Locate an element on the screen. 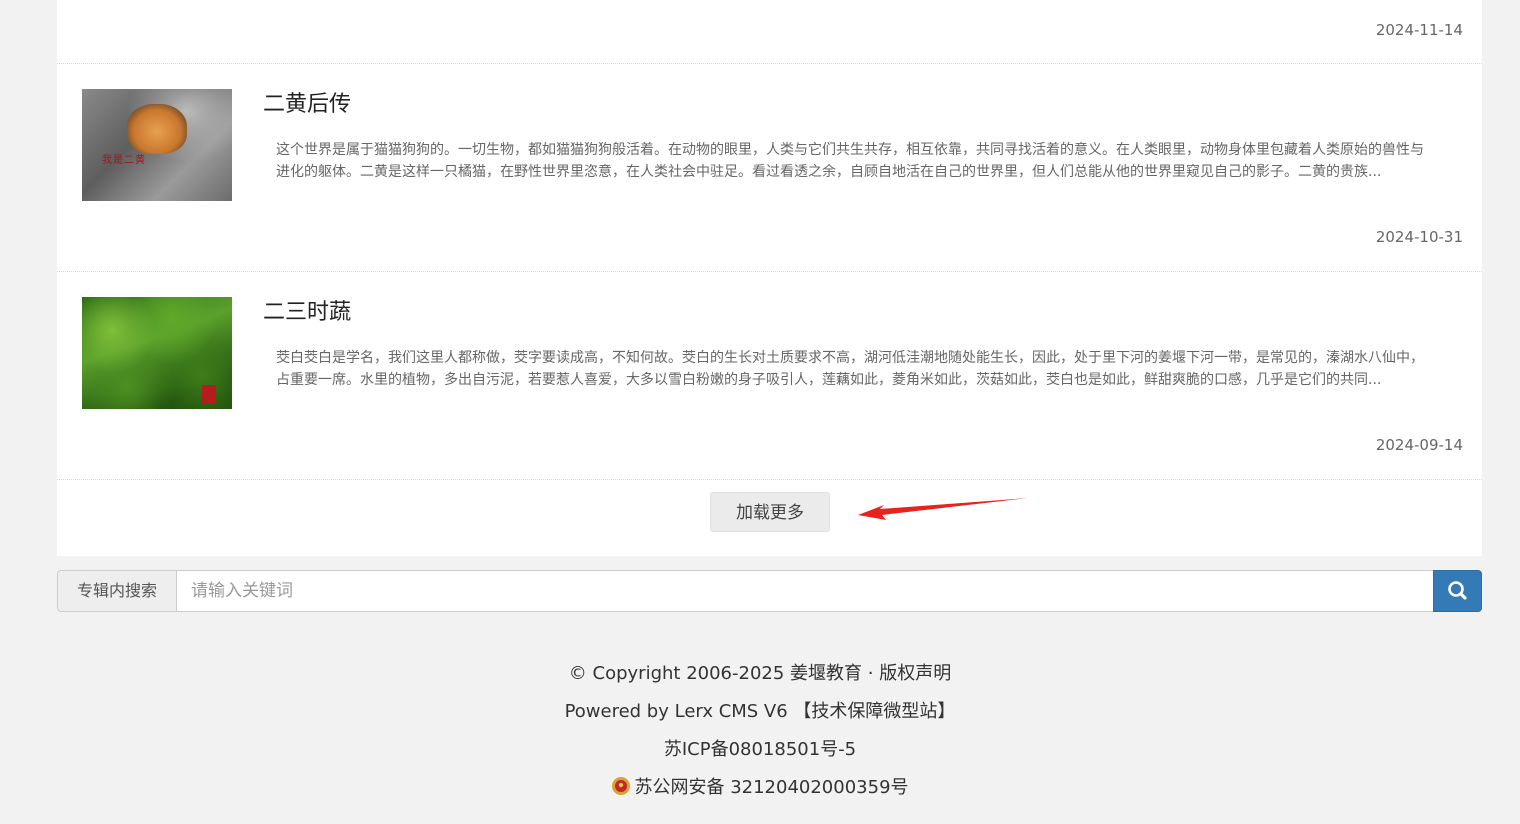  item-date: 2024-10-31 is located at coordinates (1419, 237).